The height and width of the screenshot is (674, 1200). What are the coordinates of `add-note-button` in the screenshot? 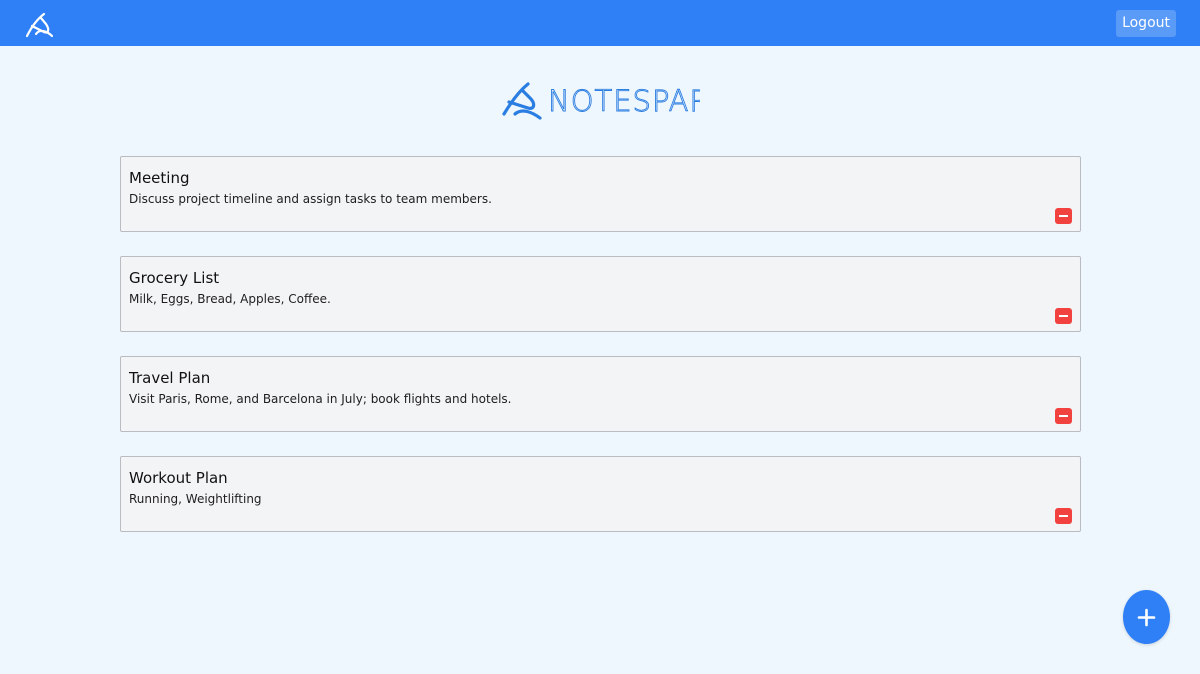 It's located at (1146, 617).